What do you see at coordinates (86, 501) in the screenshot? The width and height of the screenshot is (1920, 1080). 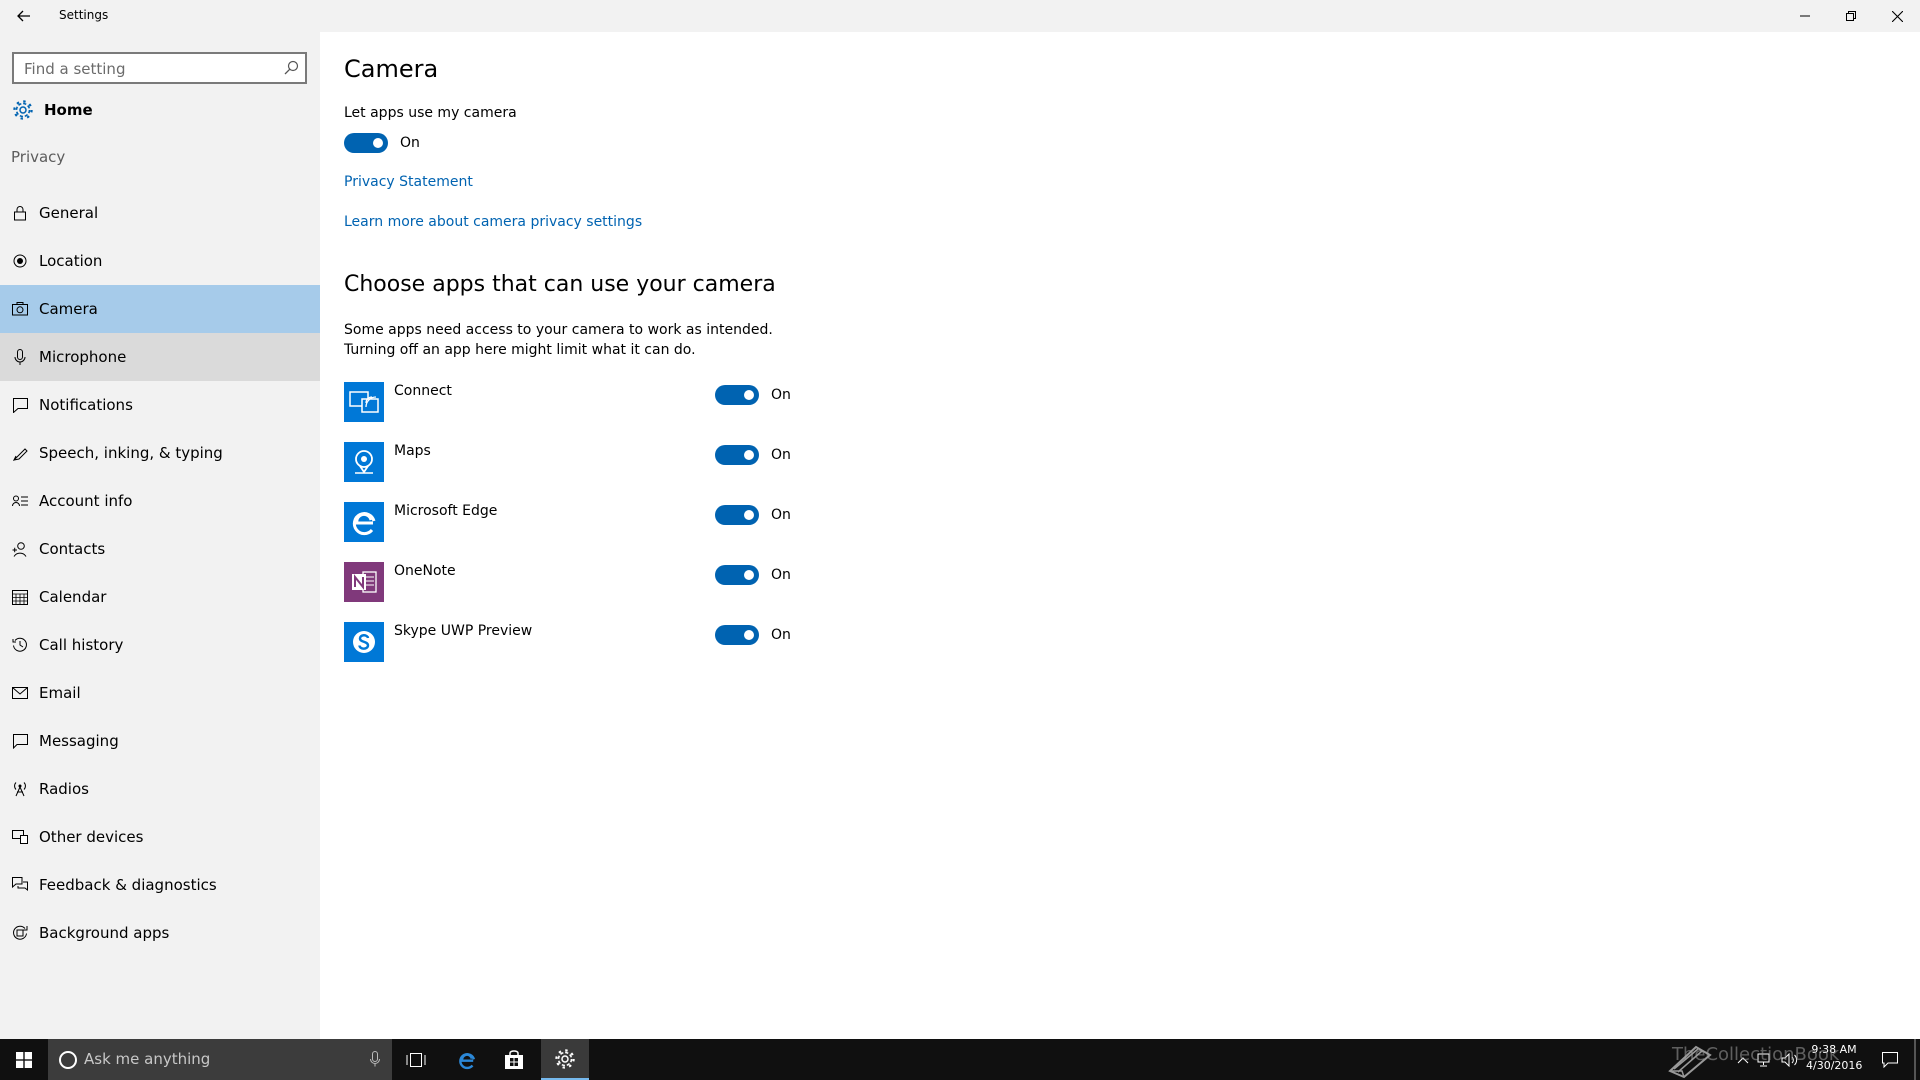 I see `sidebar-item-label: Account info` at bounding box center [86, 501].